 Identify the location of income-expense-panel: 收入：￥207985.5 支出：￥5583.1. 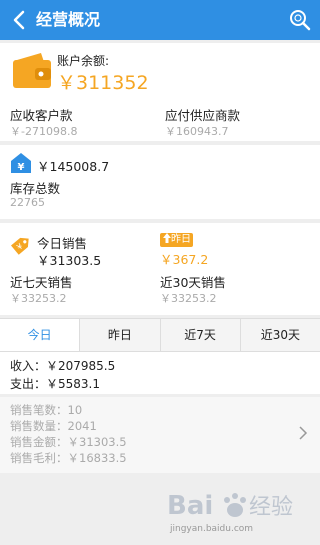
(160, 373).